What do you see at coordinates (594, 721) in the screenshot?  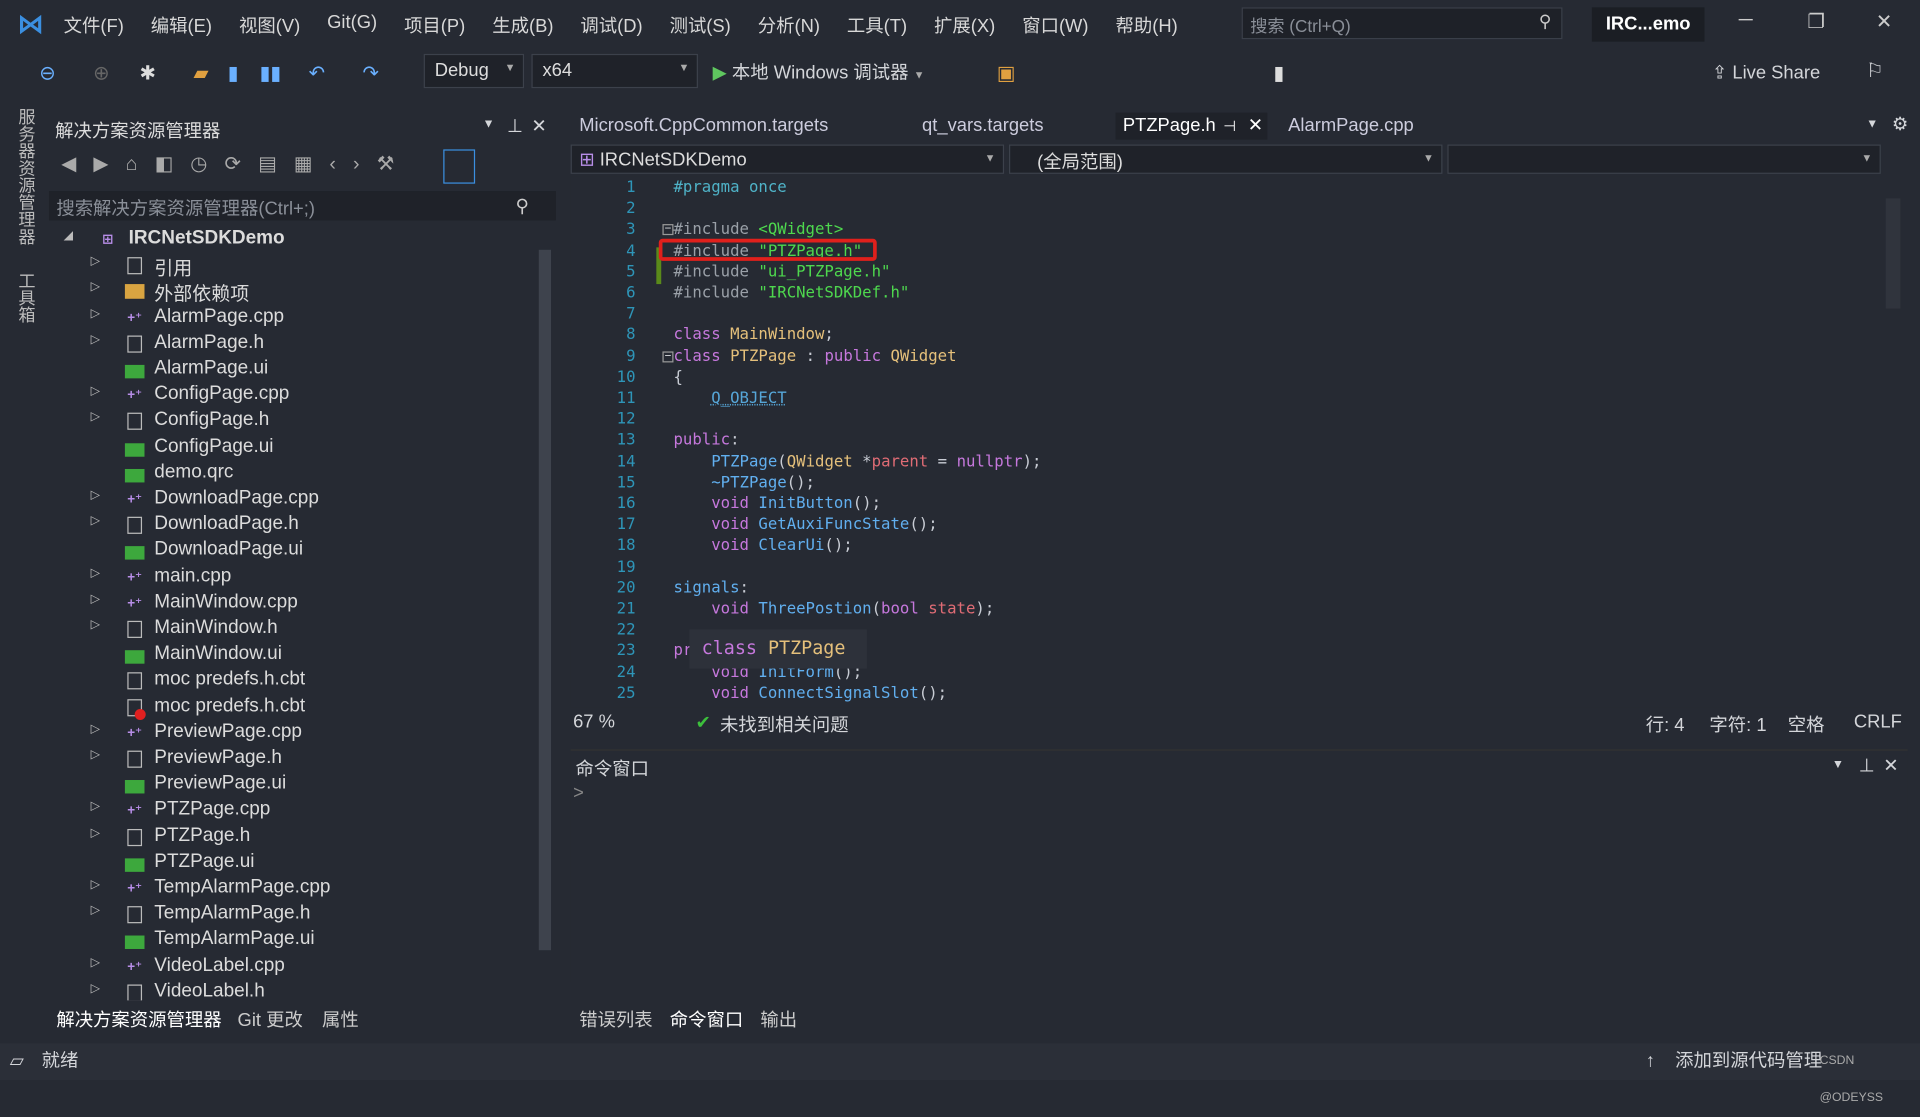 I see `zoom-select: 67 %` at bounding box center [594, 721].